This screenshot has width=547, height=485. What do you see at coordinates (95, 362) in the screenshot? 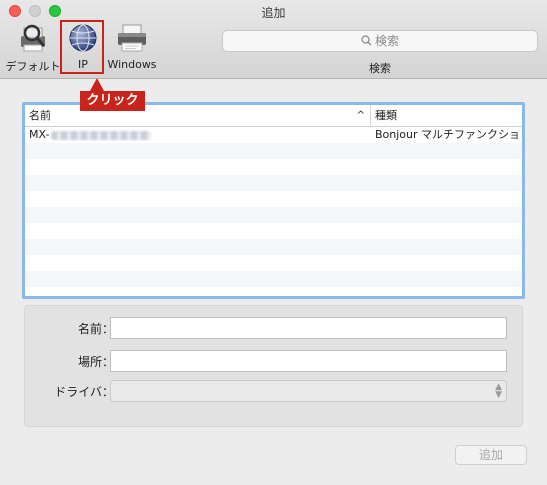
I see `location-label: 場所：` at bounding box center [95, 362].